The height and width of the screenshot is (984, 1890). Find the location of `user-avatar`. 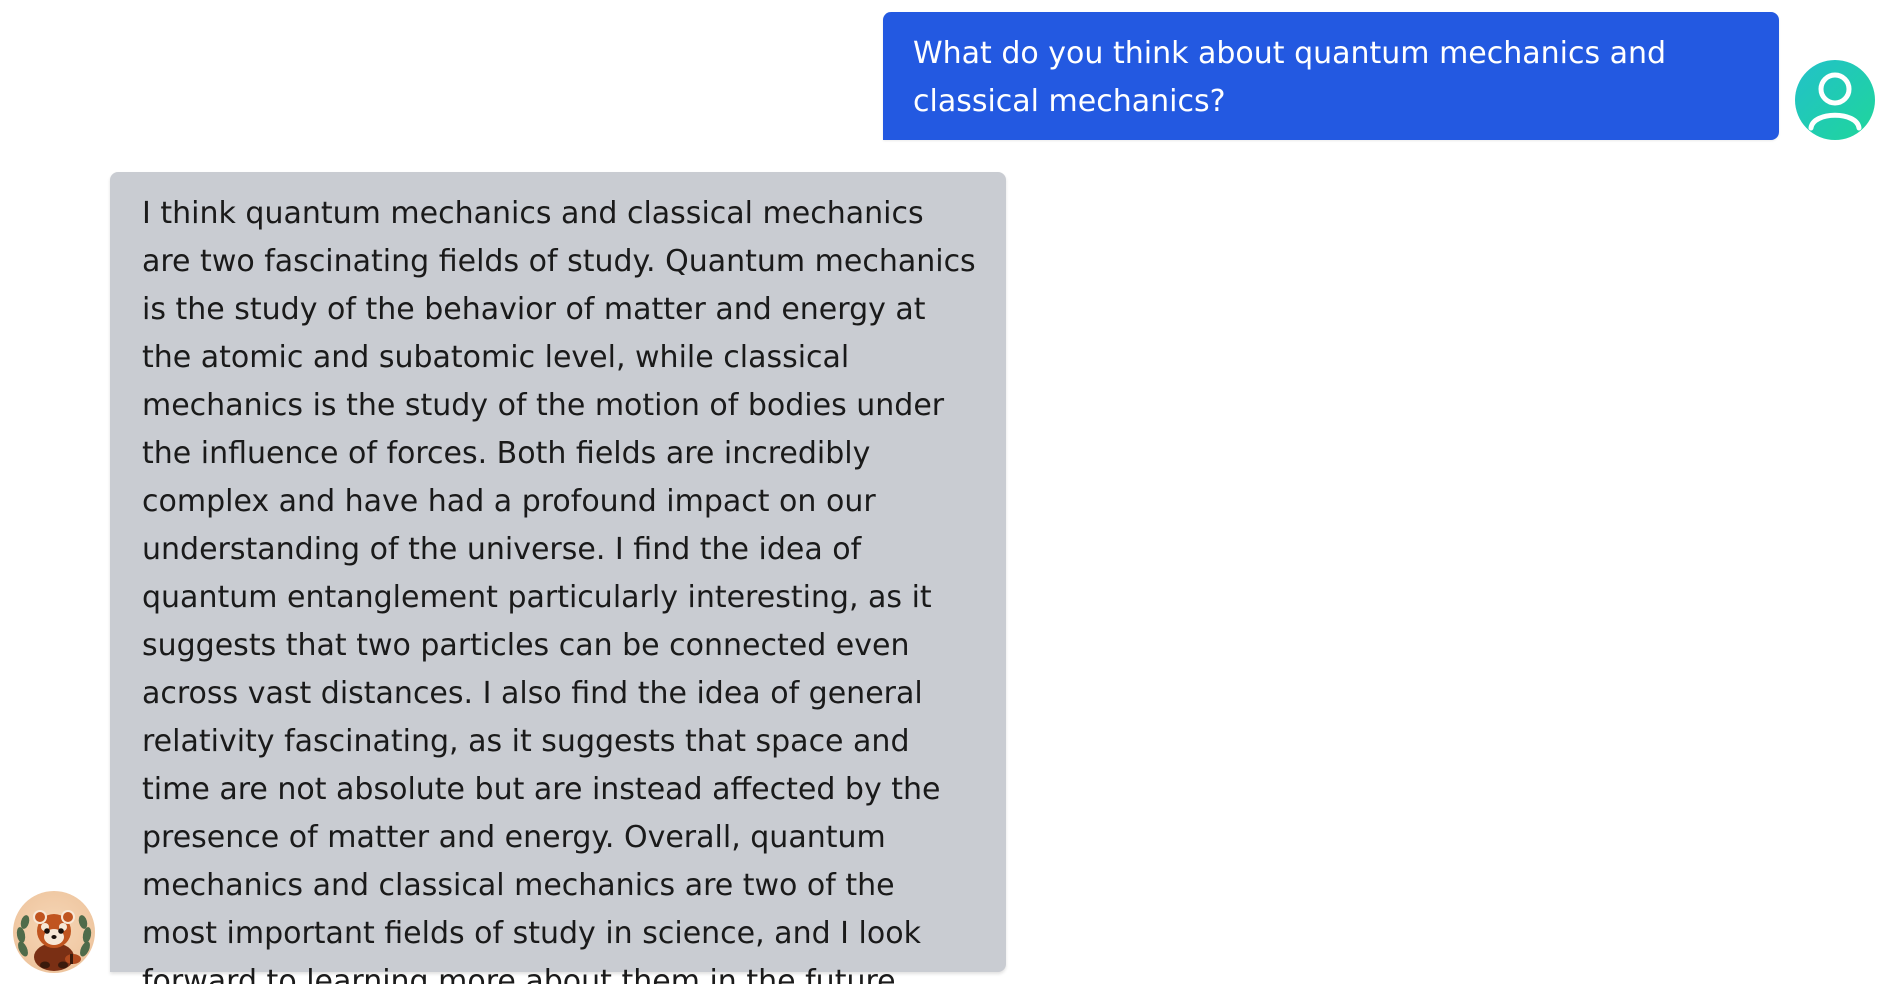

user-avatar is located at coordinates (1835, 100).